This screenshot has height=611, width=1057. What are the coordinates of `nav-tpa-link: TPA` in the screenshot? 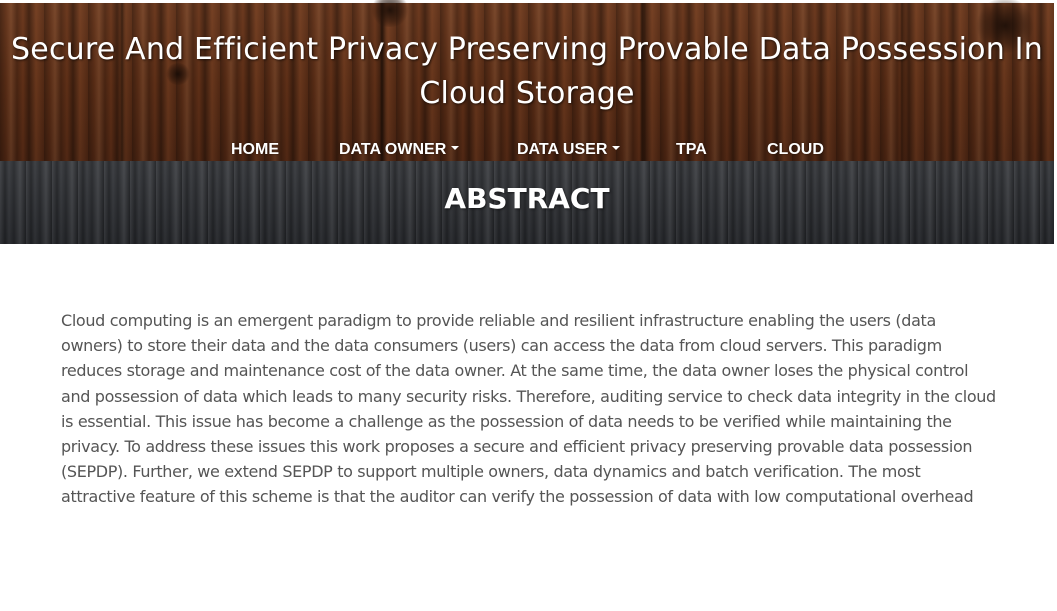 It's located at (691, 150).